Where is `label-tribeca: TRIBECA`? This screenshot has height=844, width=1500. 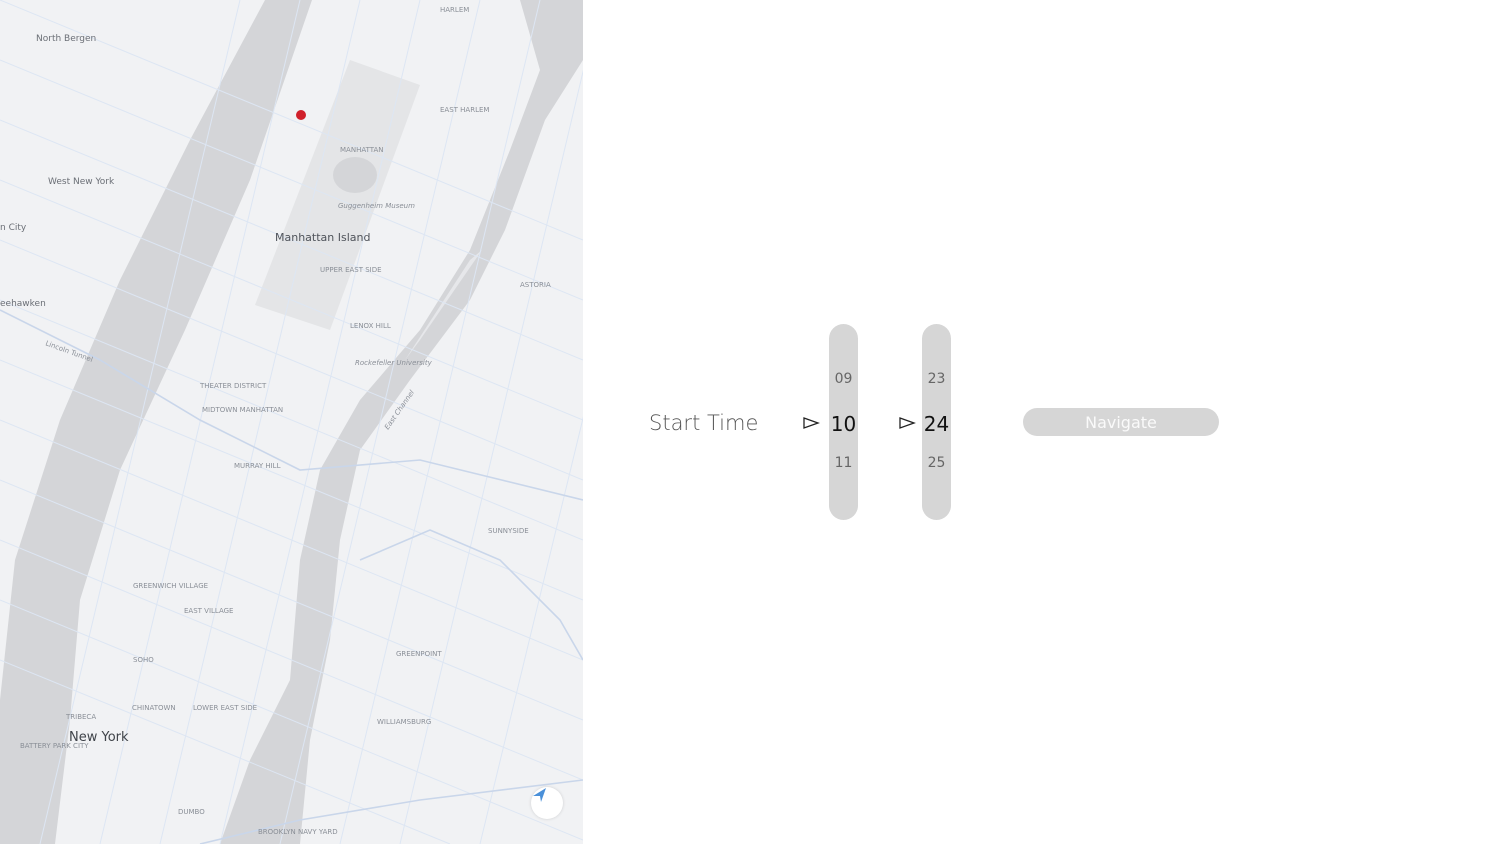 label-tribeca: TRIBECA is located at coordinates (80, 717).